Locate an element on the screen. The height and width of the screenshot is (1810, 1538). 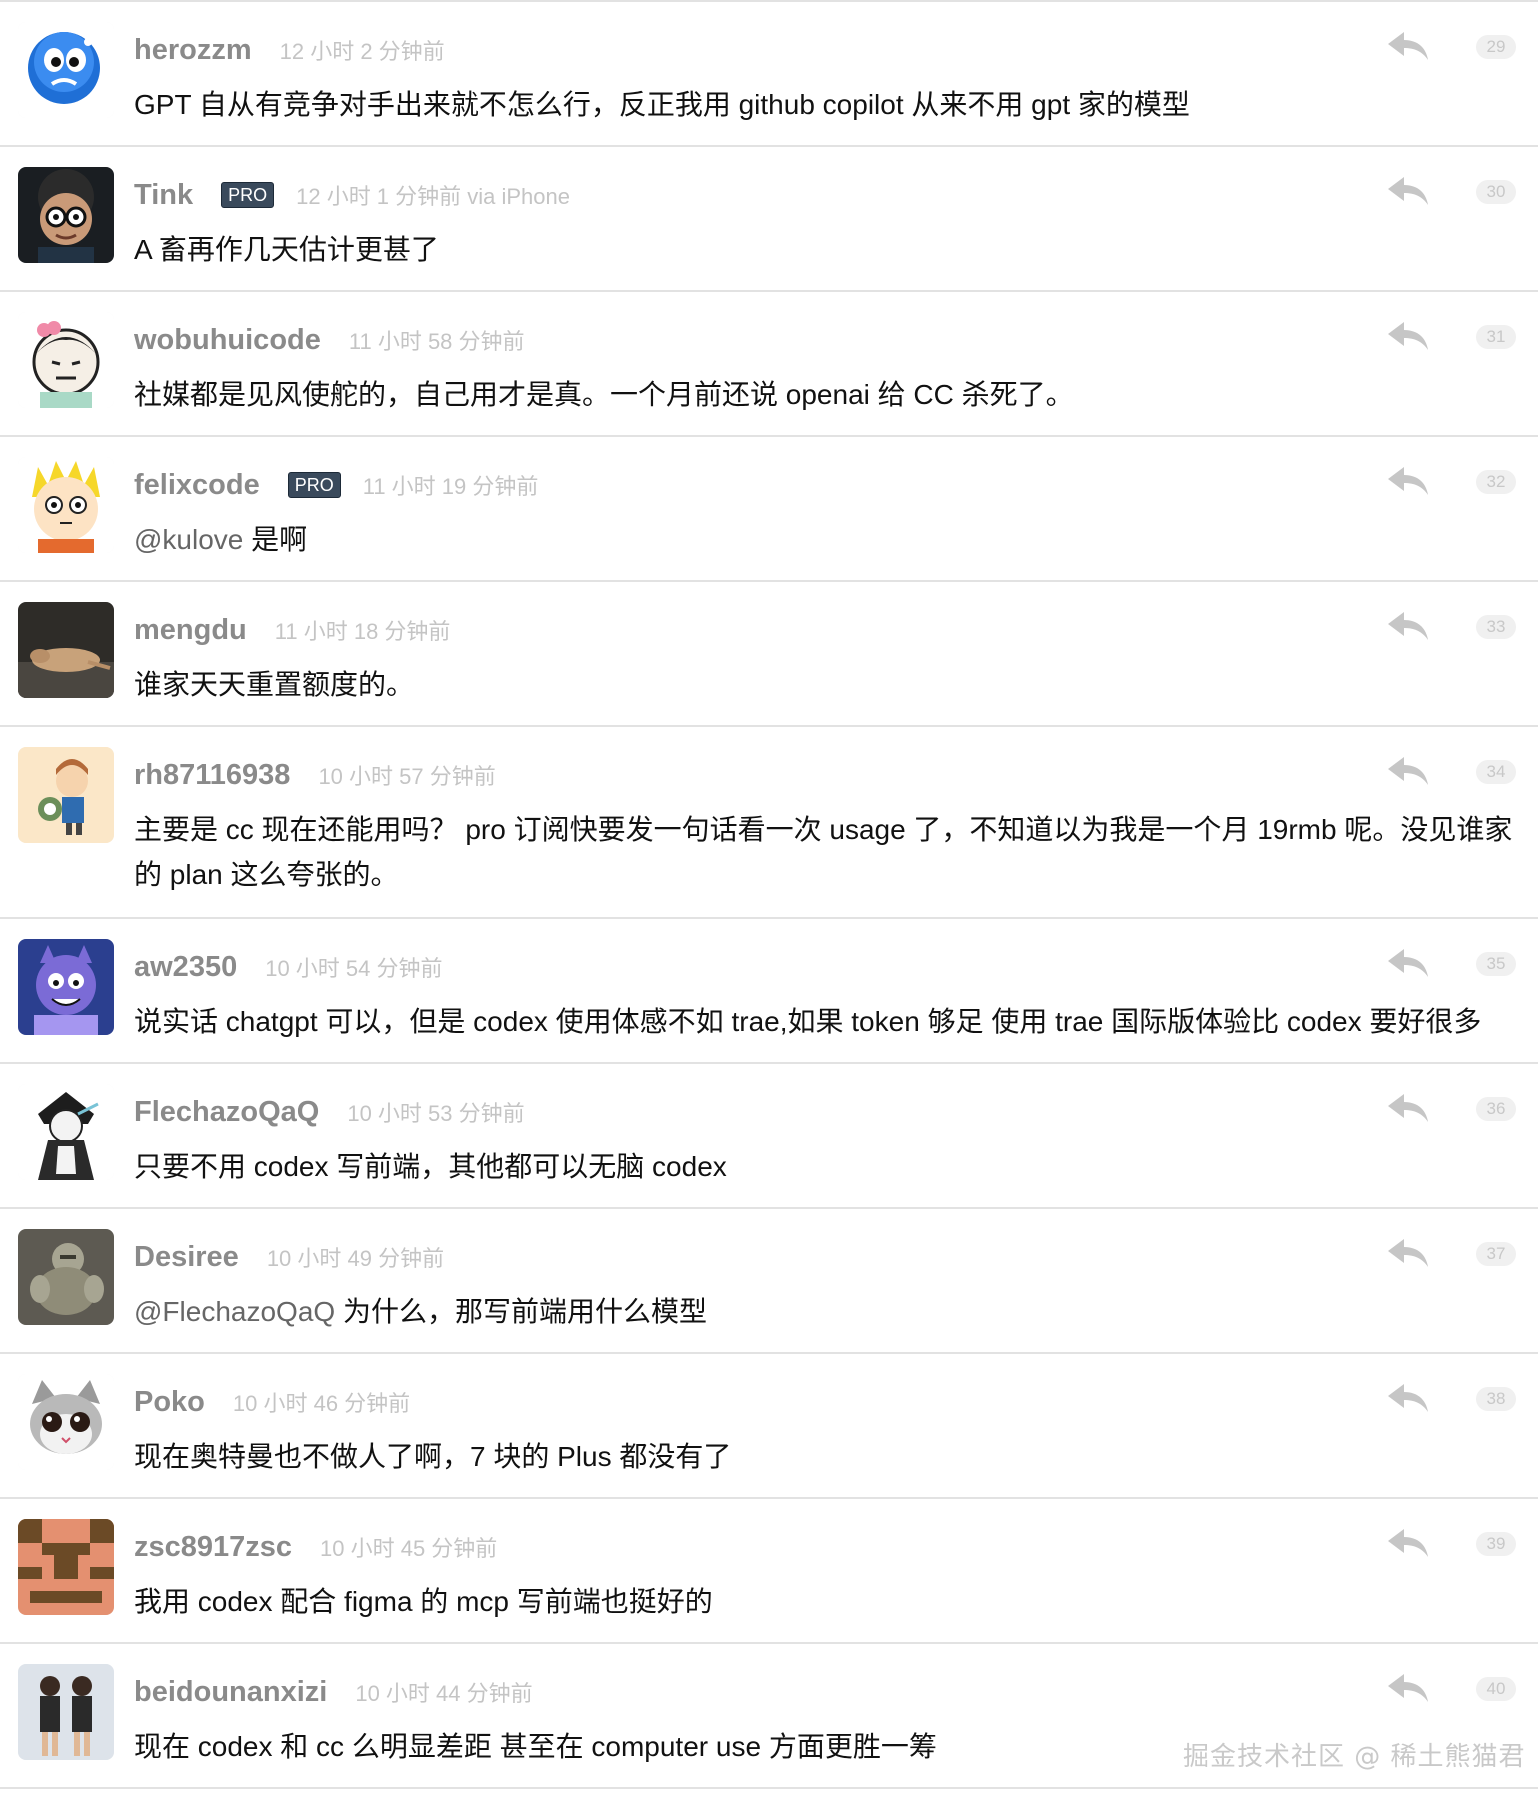
reply-content: A 畜再作几天估计更甚了 is located at coordinates (286, 249).